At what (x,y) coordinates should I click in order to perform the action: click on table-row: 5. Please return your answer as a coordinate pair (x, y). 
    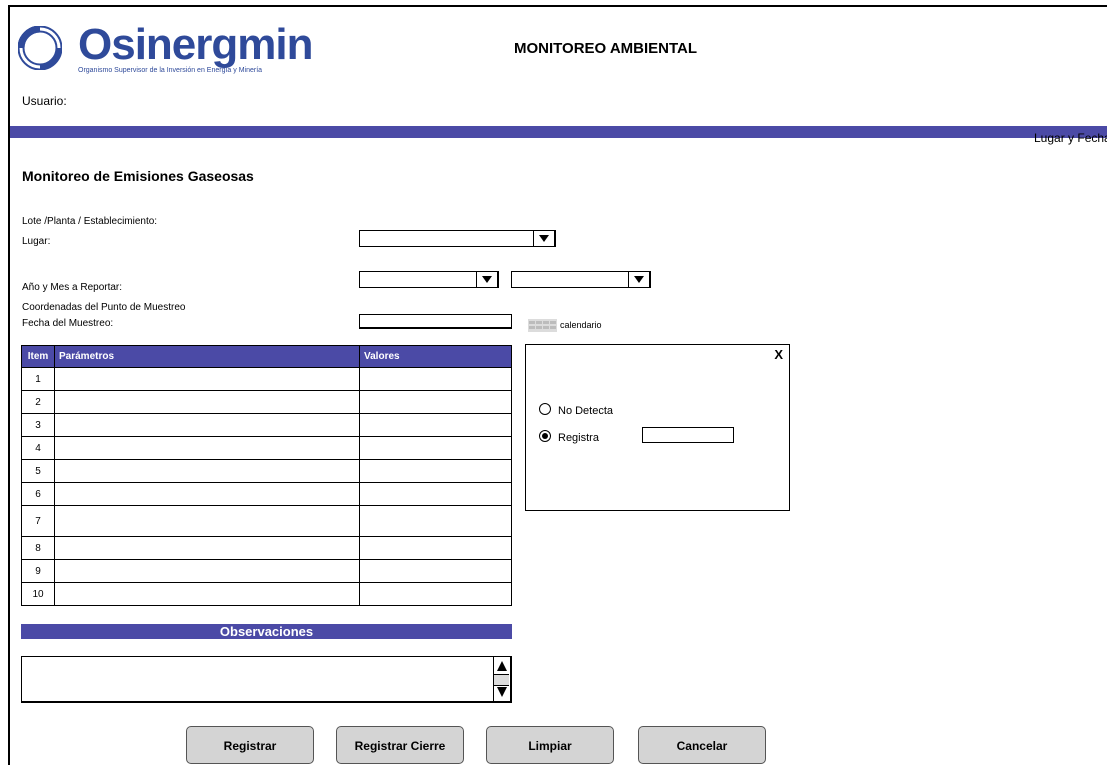
    Looking at the image, I should click on (266, 471).